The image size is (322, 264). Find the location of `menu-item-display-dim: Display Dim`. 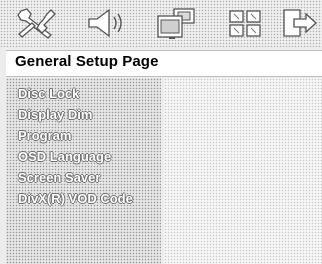

menu-item-display-dim: Display Dim is located at coordinates (55, 116).